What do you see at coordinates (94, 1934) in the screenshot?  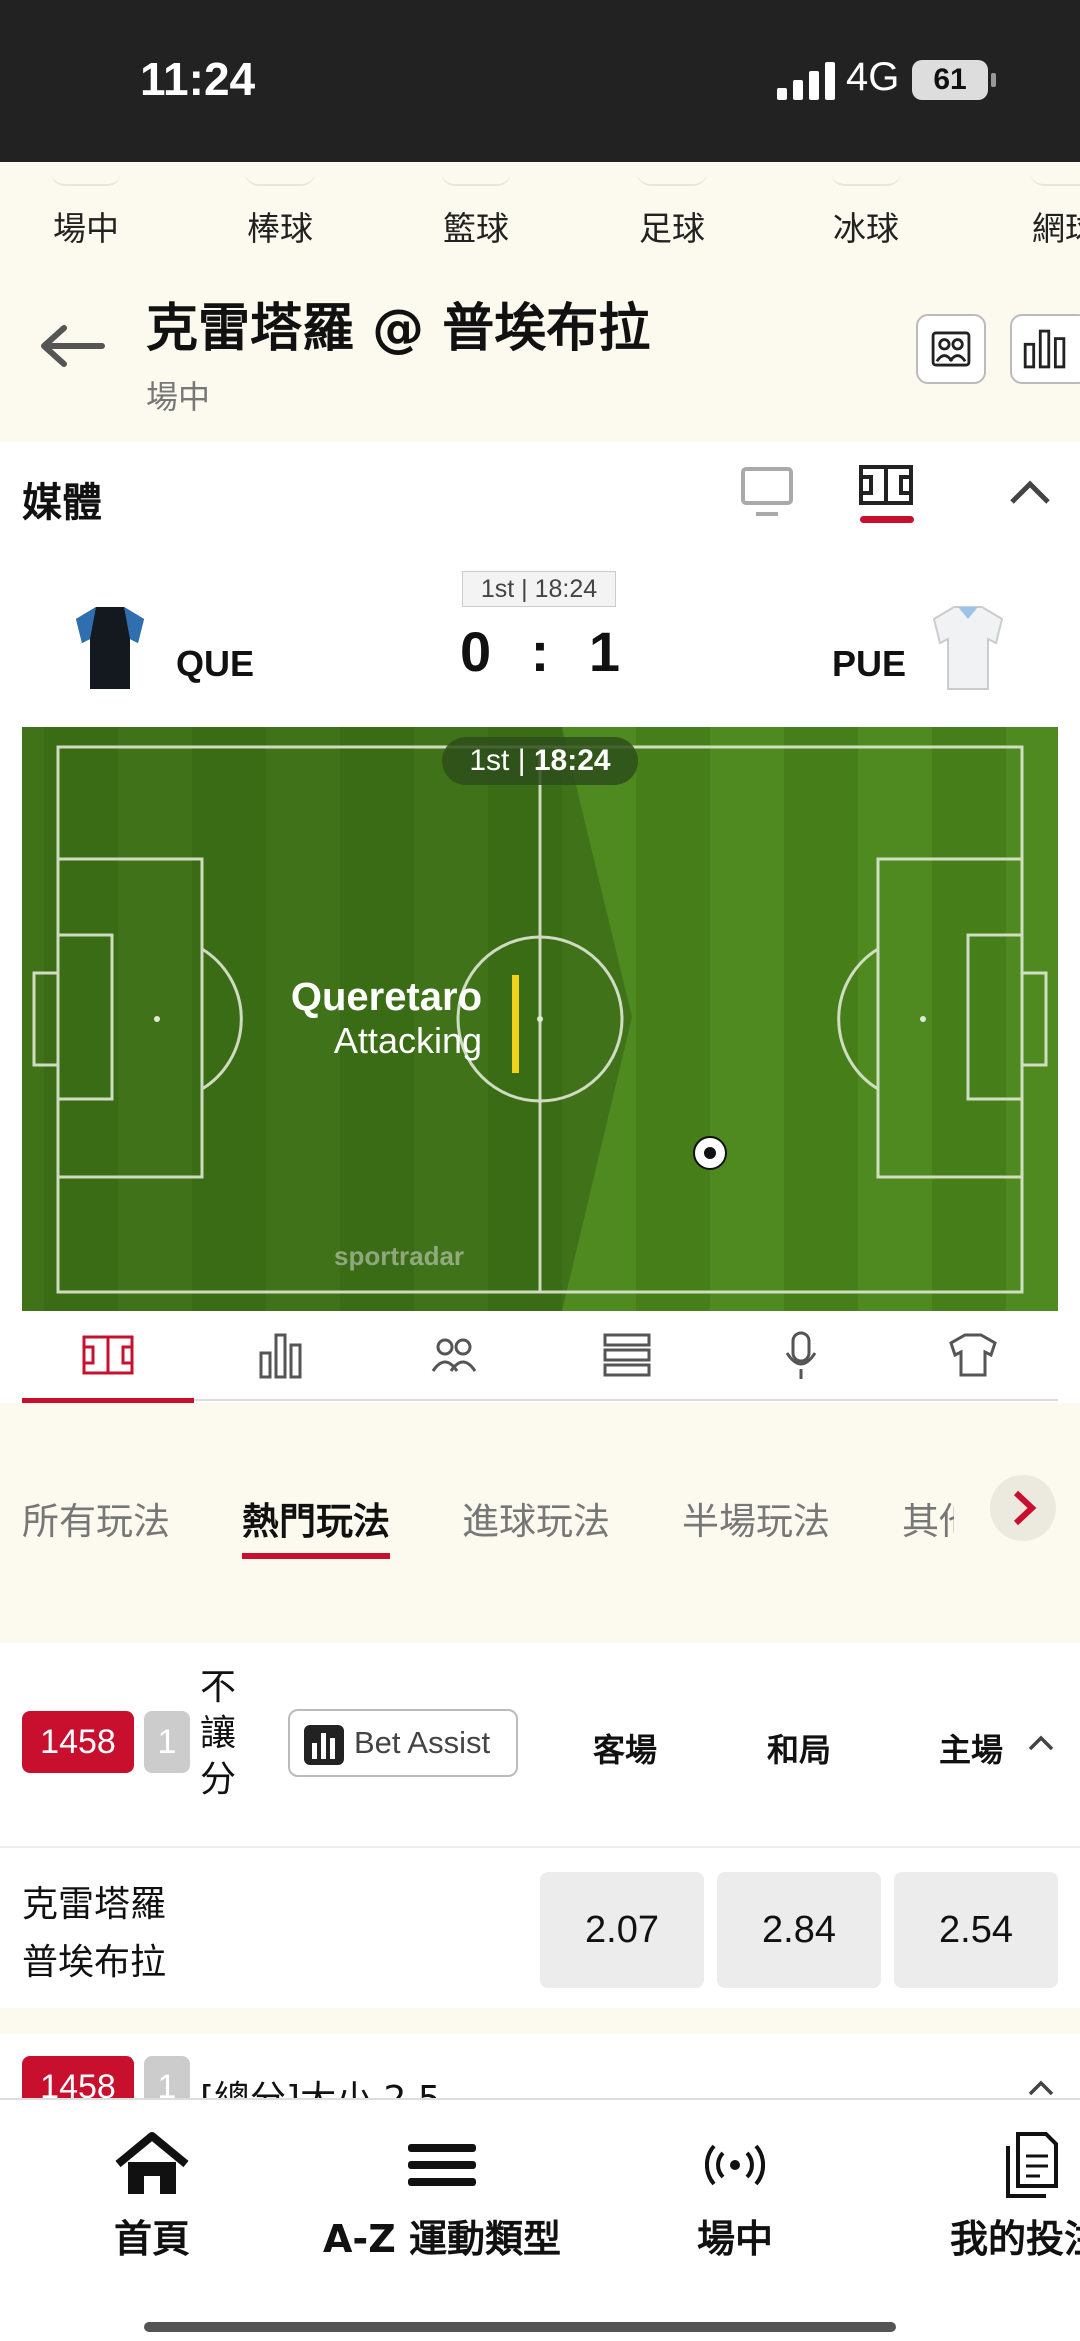 I see `row-teams: 克雷塔羅 普埃布拉` at bounding box center [94, 1934].